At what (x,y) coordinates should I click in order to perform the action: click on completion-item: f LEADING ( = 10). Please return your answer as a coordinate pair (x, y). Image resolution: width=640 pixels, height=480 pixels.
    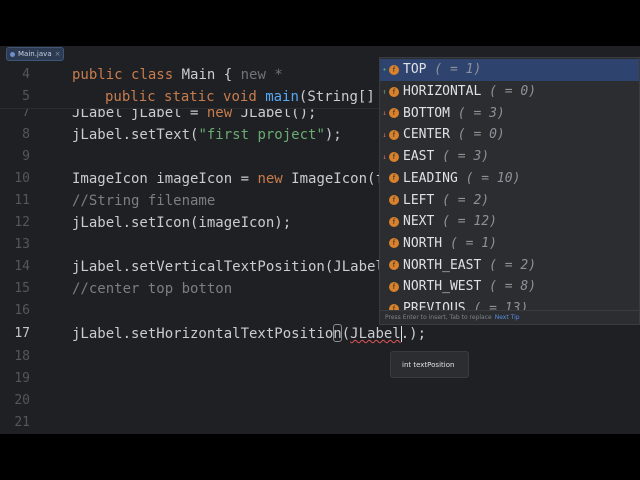
    Looking at the image, I should click on (509, 179).